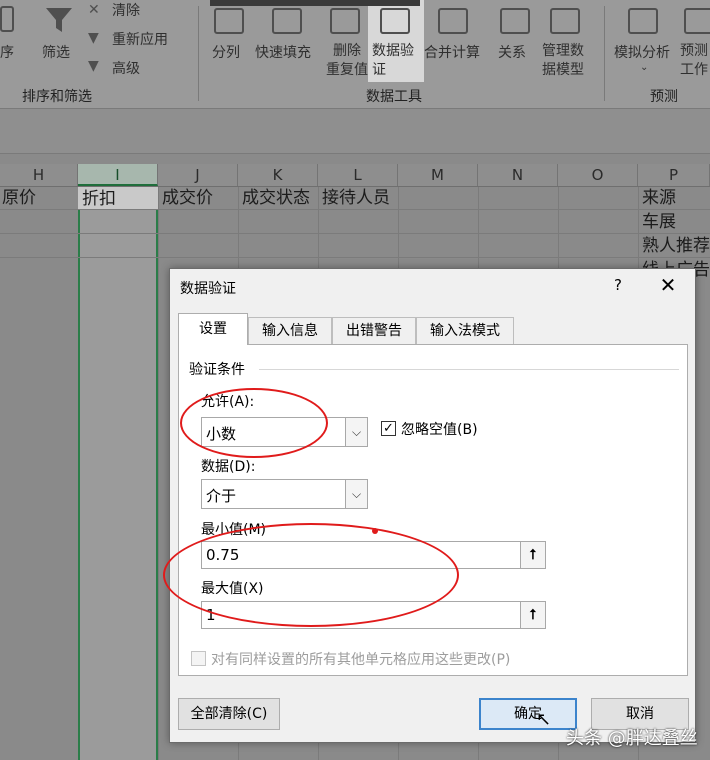  I want to click on allow-dropdown: 小数 ⌵, so click(284, 432).